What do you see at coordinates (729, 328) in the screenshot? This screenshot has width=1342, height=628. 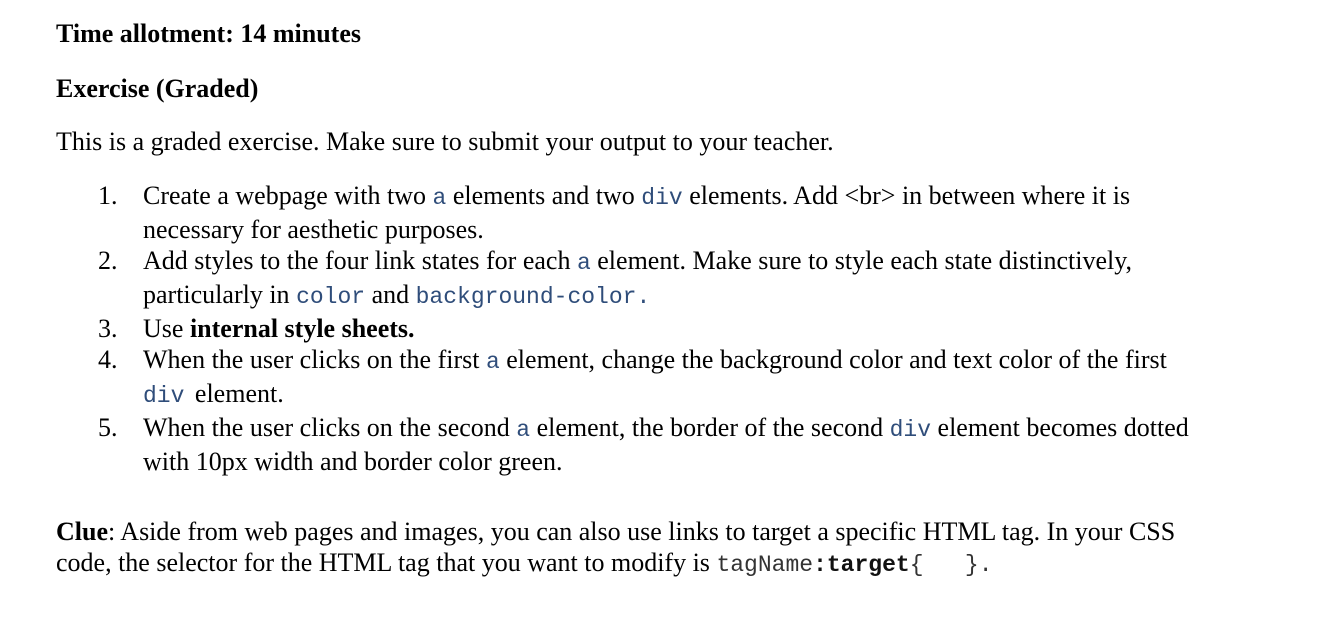 I see `item-line: Use internal style sheets.` at bounding box center [729, 328].